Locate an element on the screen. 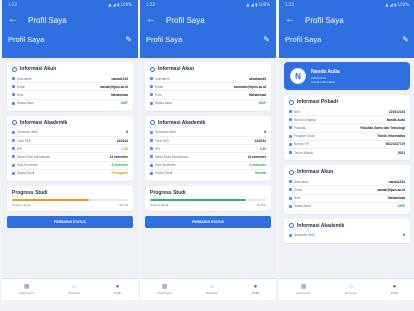  check-icon is located at coordinates (290, 206).